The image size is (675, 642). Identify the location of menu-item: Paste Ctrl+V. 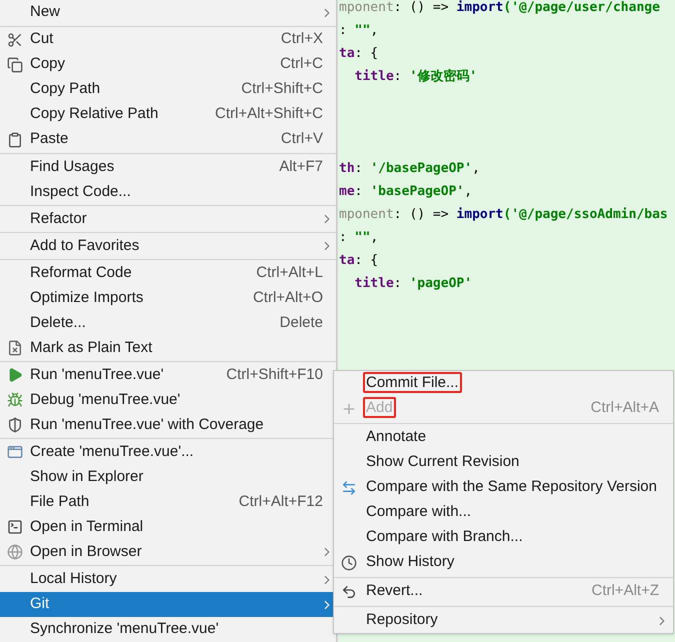
(168, 139).